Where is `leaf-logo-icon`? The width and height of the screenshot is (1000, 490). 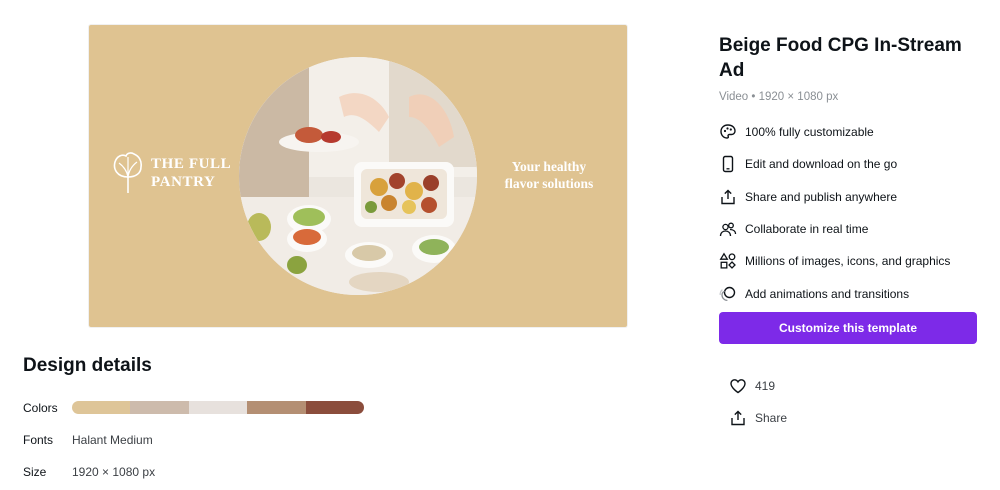
leaf-logo-icon is located at coordinates (127, 172).